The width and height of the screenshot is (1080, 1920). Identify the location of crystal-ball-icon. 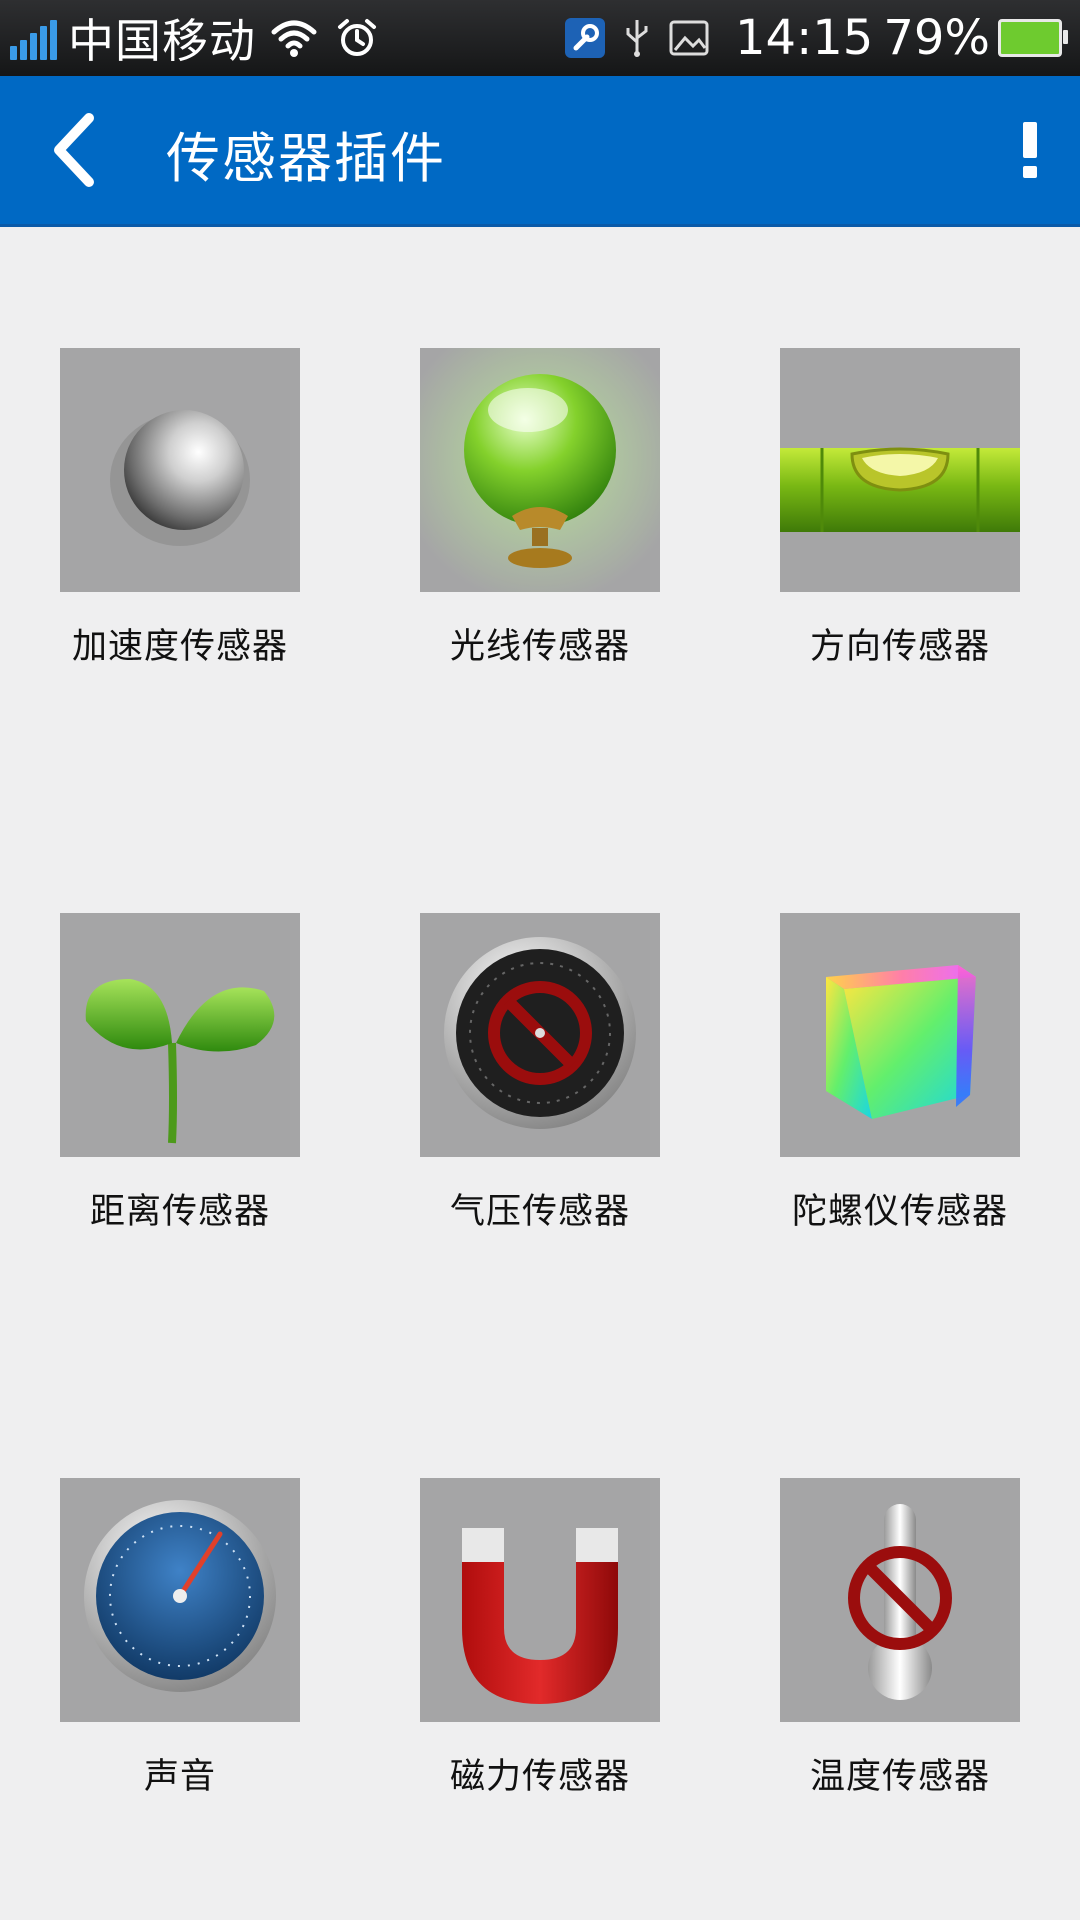
(540, 470).